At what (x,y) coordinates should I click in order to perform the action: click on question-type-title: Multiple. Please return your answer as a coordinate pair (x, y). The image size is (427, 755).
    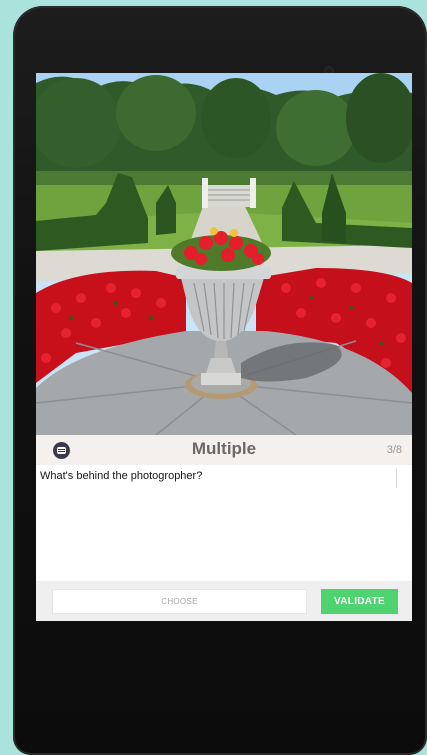
    Looking at the image, I should click on (224, 448).